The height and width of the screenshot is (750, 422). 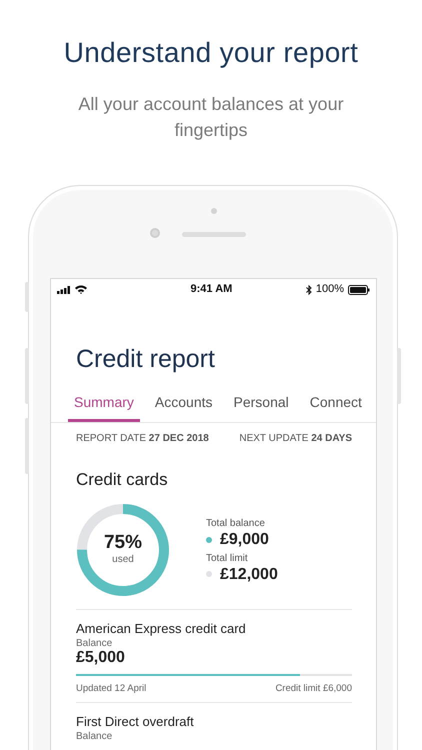 I want to click on tab: Connect, so click(x=336, y=405).